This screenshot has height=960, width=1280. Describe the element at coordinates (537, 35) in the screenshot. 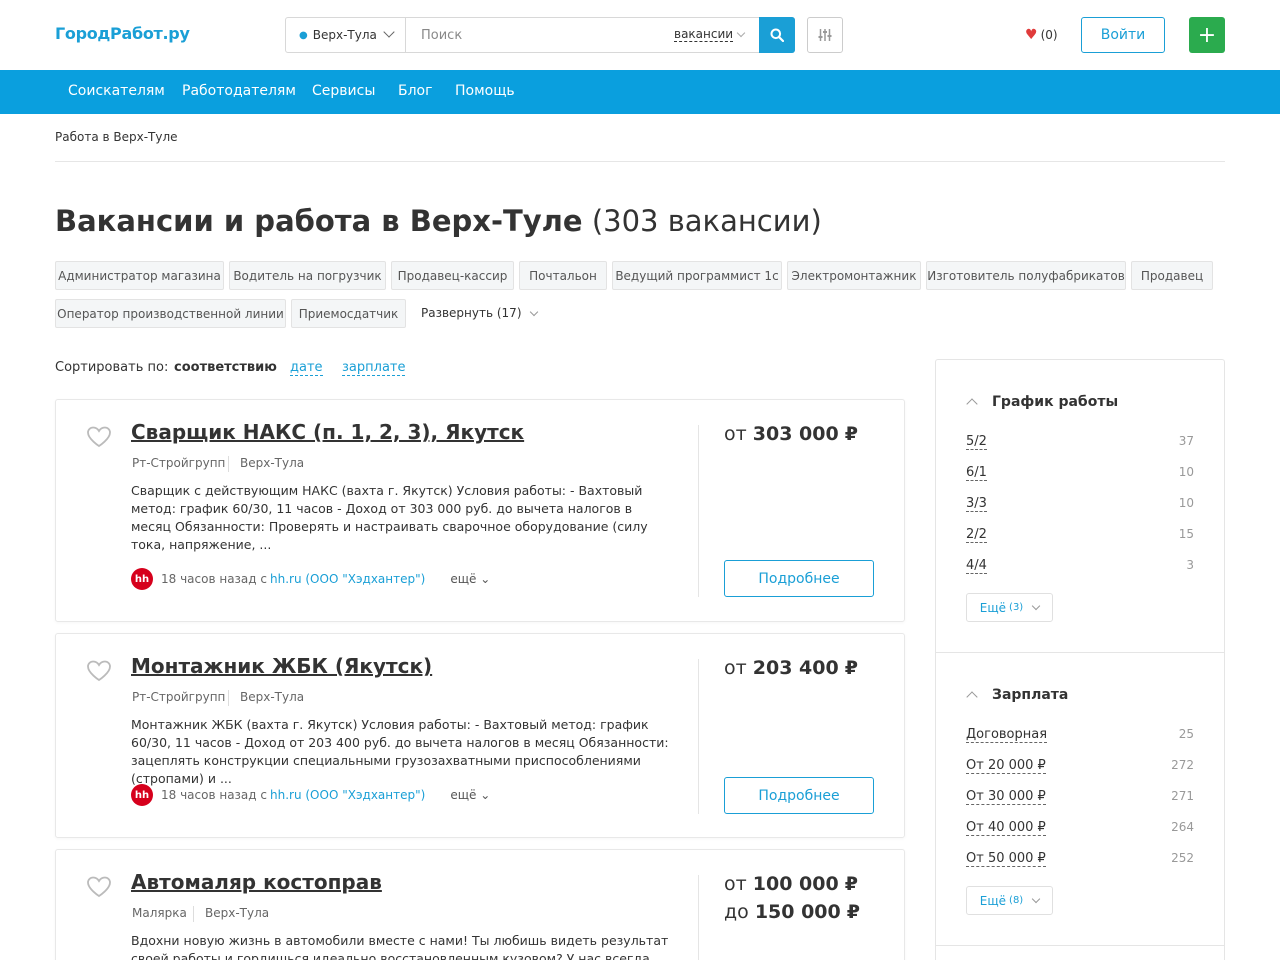

I see `search-input` at that location.